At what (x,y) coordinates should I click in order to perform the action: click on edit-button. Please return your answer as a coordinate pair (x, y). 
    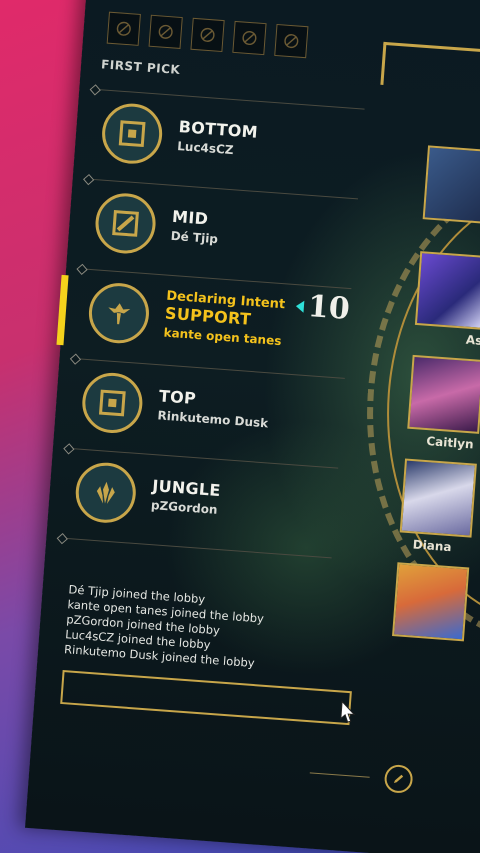
    Looking at the image, I should click on (398, 778).